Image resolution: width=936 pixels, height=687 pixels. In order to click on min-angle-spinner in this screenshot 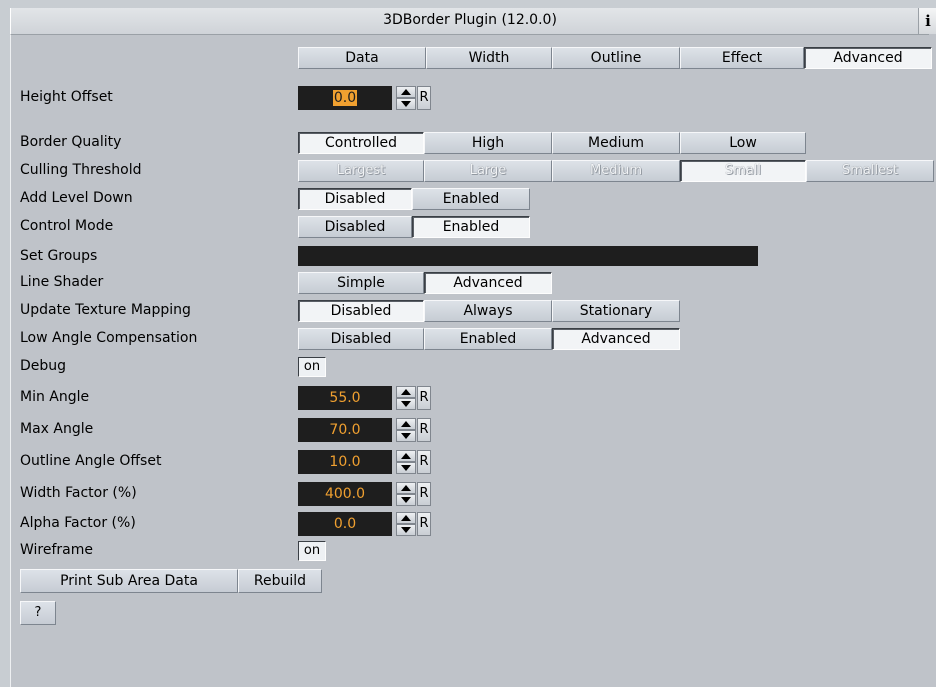, I will do `click(406, 398)`.